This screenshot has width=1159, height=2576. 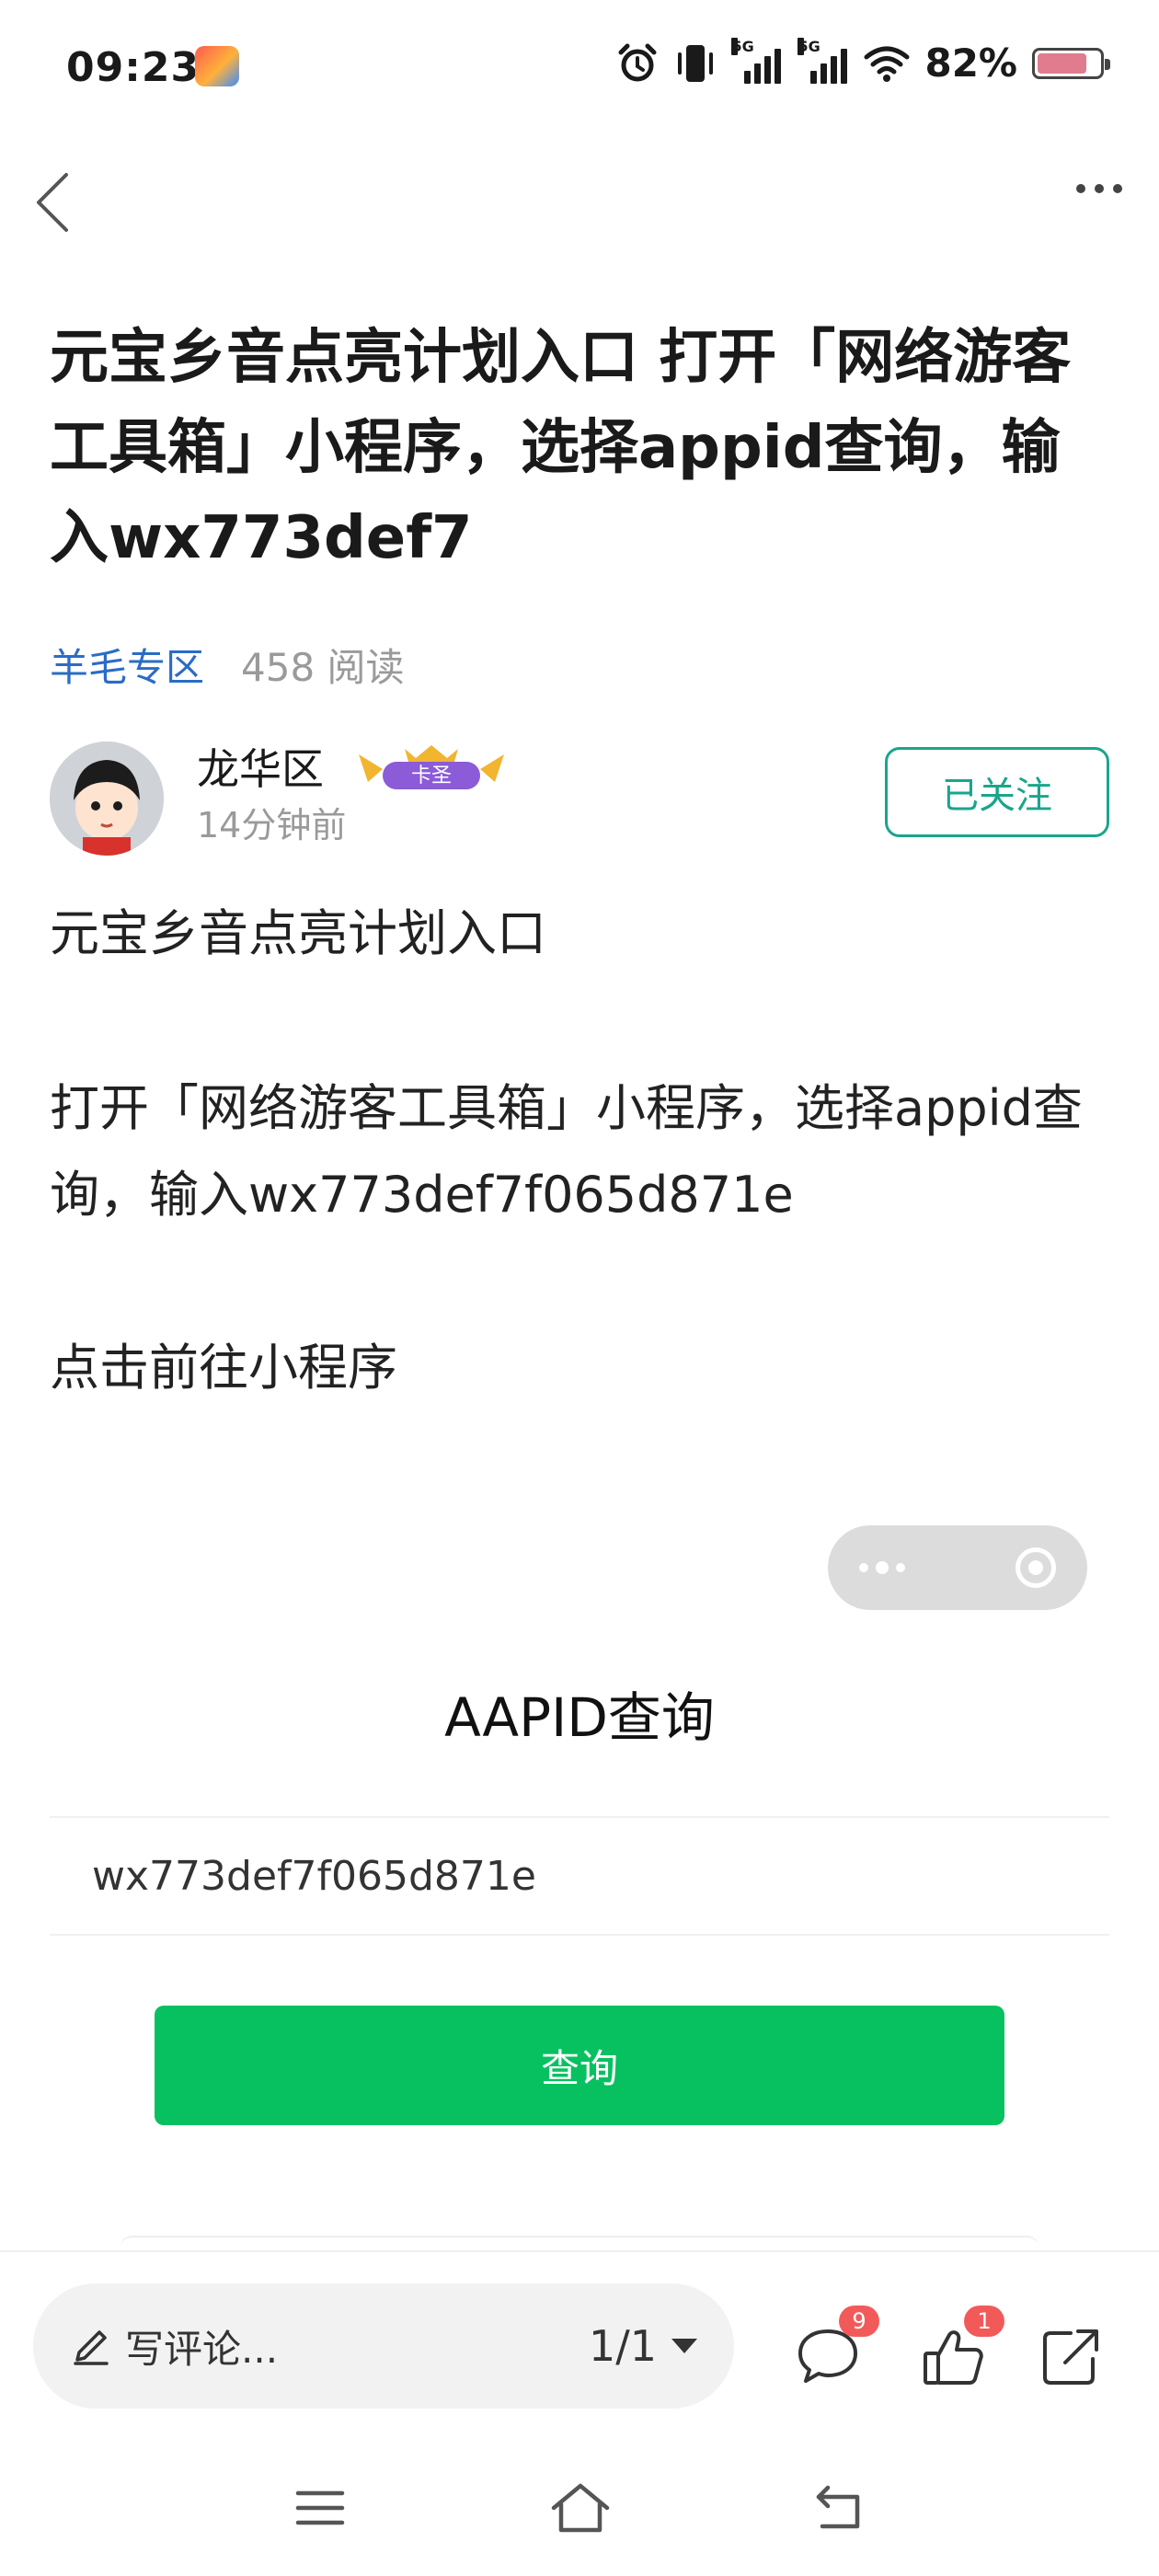 I want to click on system-nav-bar, so click(x=579, y=2511).